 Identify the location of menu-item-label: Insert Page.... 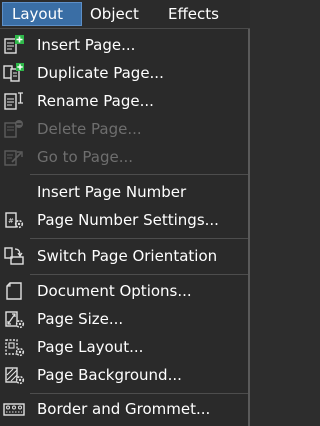
(86, 45).